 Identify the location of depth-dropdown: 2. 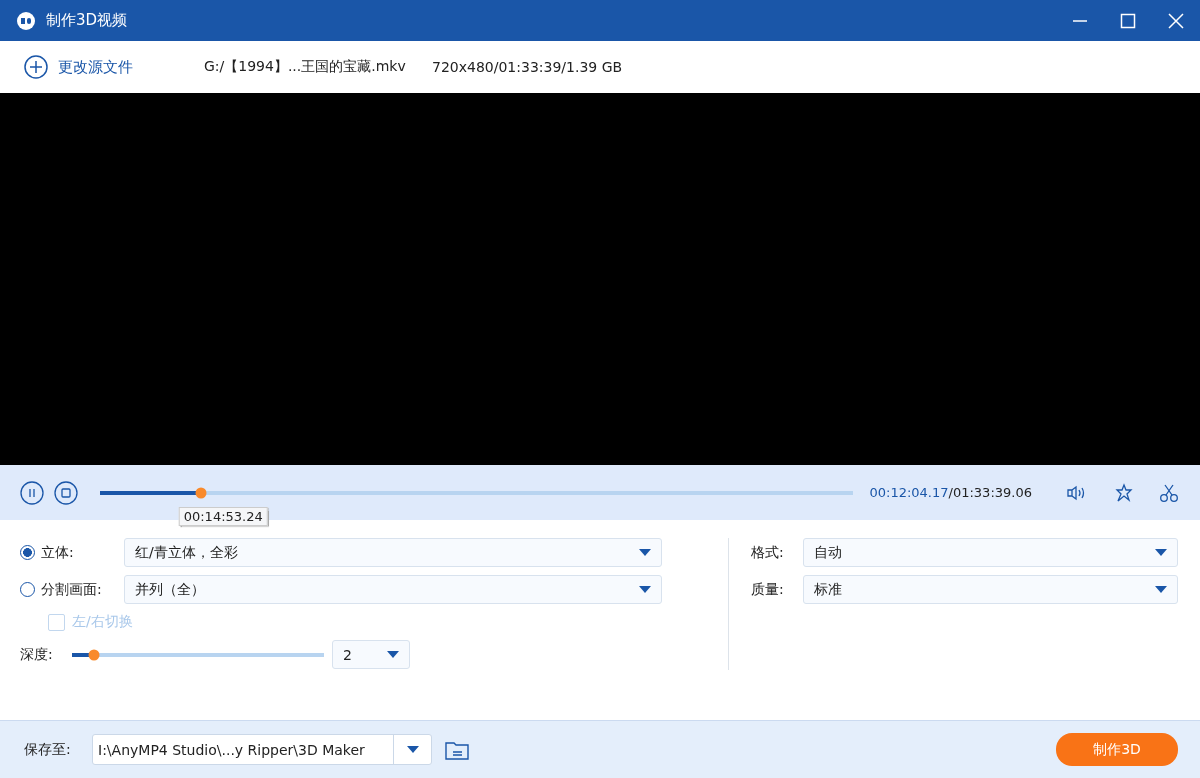
(371, 654).